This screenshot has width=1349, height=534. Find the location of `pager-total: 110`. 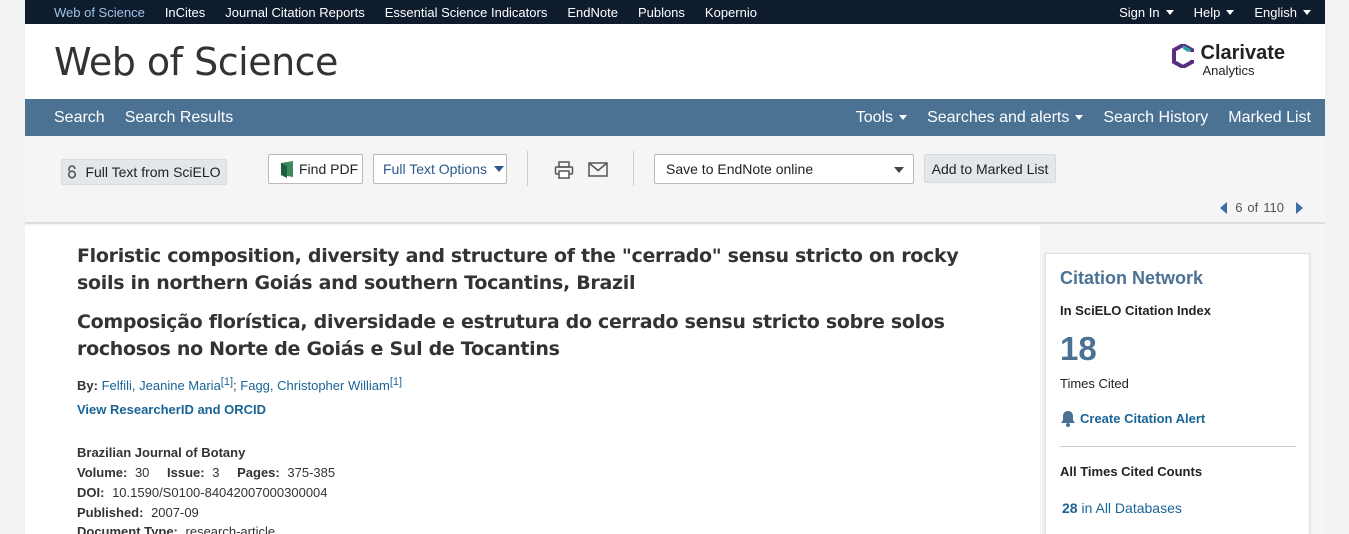

pager-total: 110 is located at coordinates (1273, 207).